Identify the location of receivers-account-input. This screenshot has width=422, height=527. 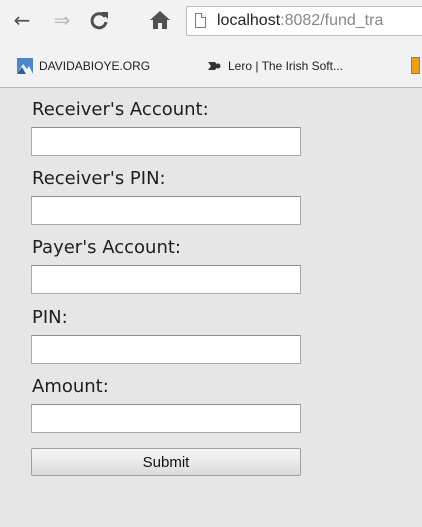
(166, 141).